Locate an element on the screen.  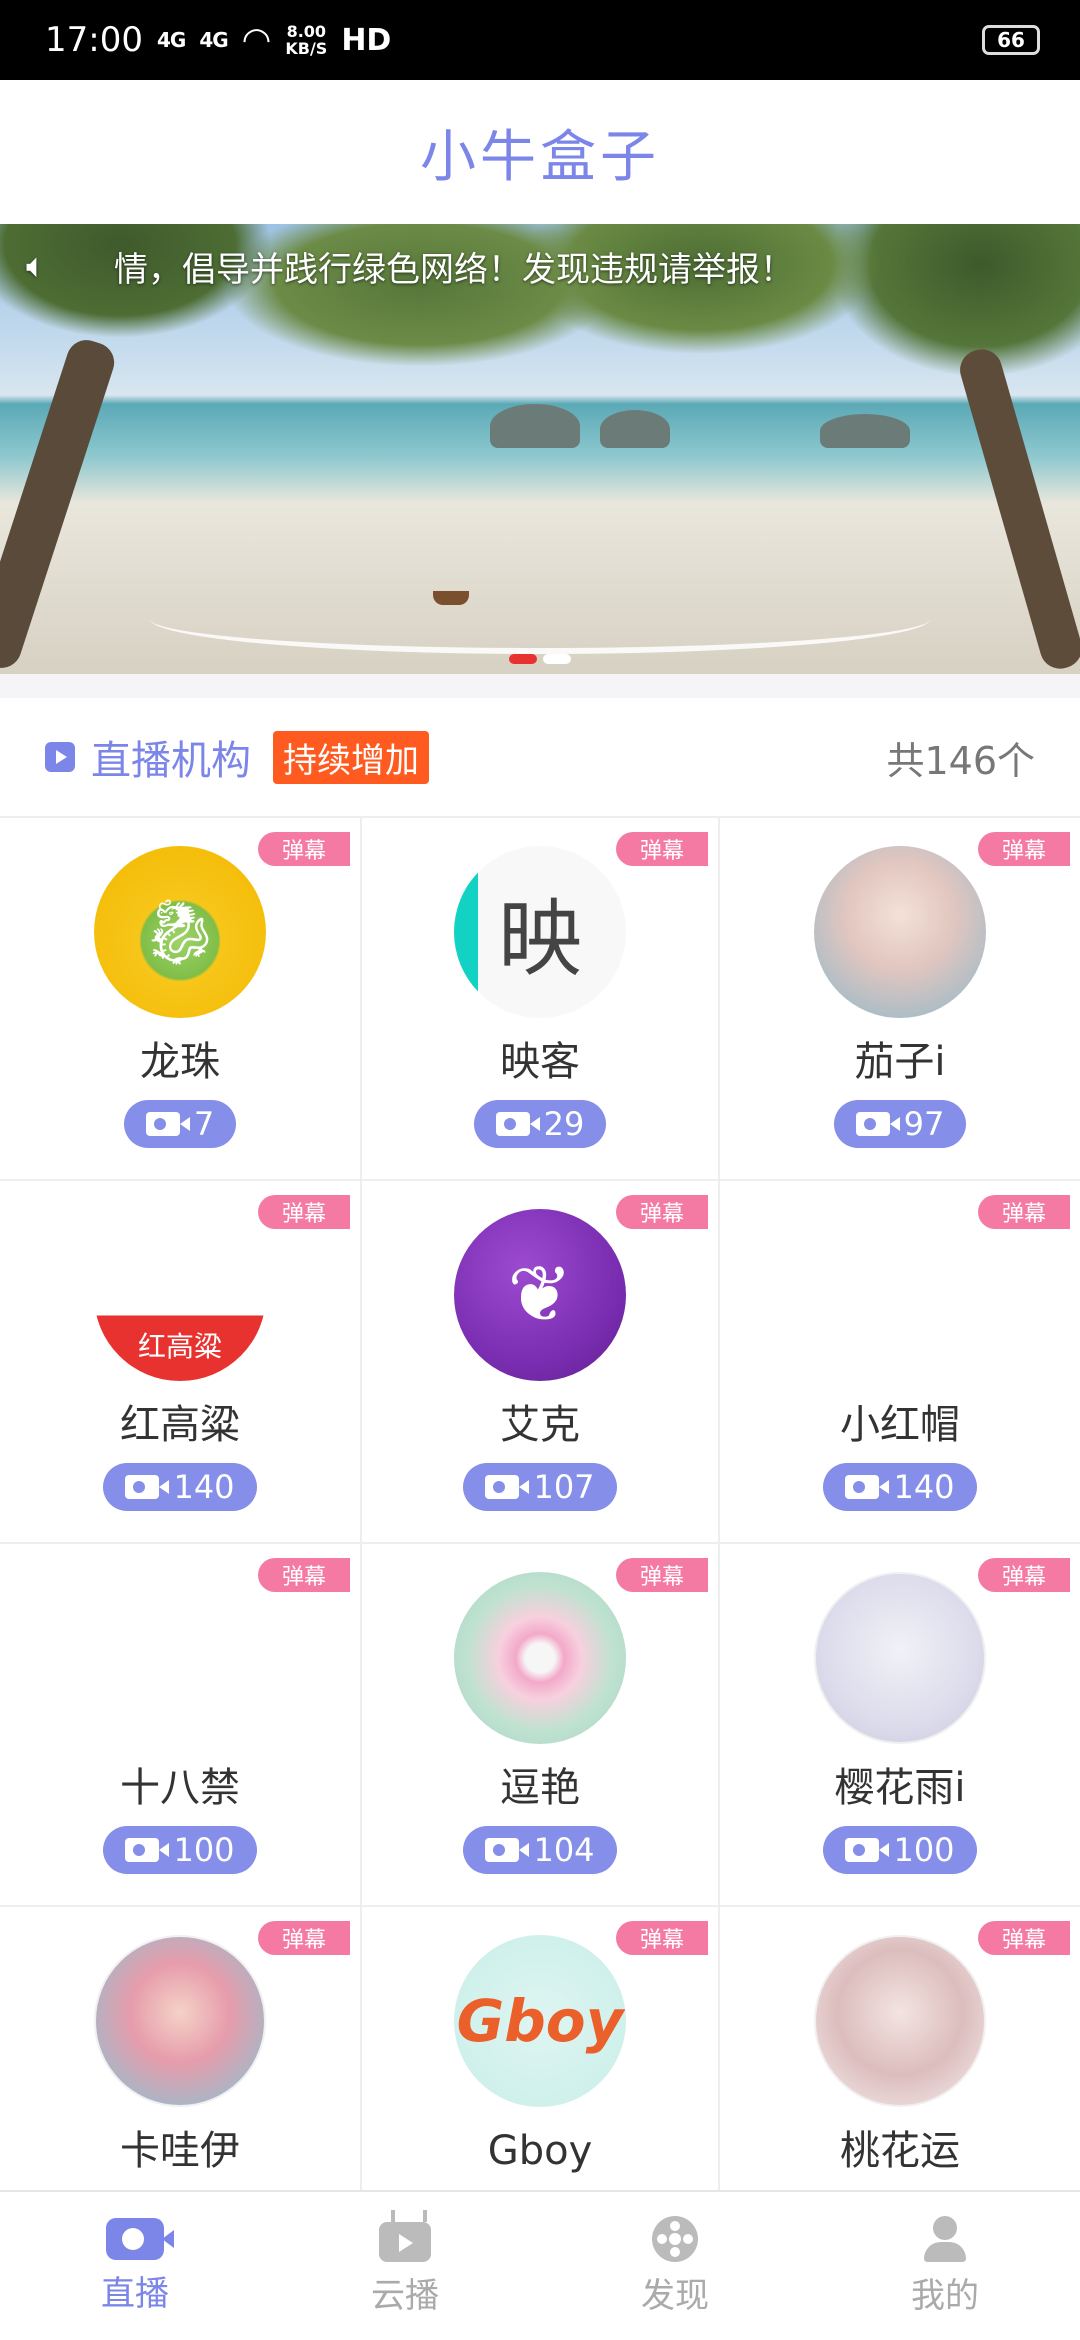
gboy-logo: Gboy is located at coordinates (540, 2021).